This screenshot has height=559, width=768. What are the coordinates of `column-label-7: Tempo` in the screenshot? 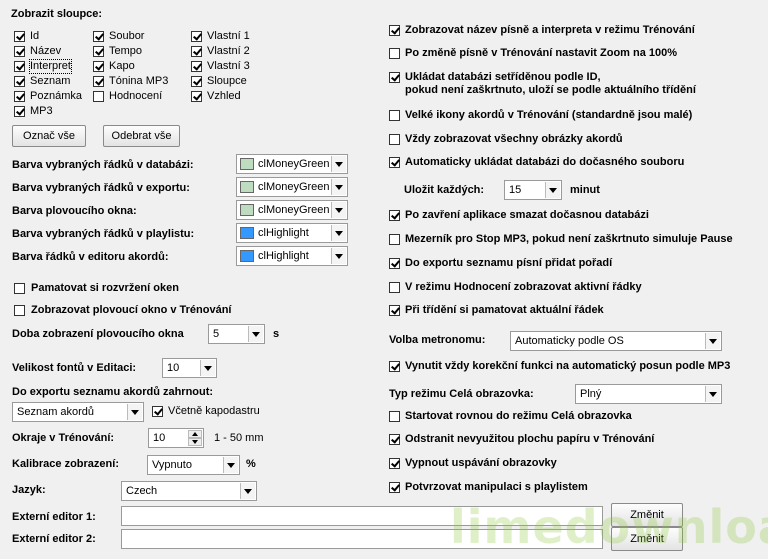 It's located at (126, 51).